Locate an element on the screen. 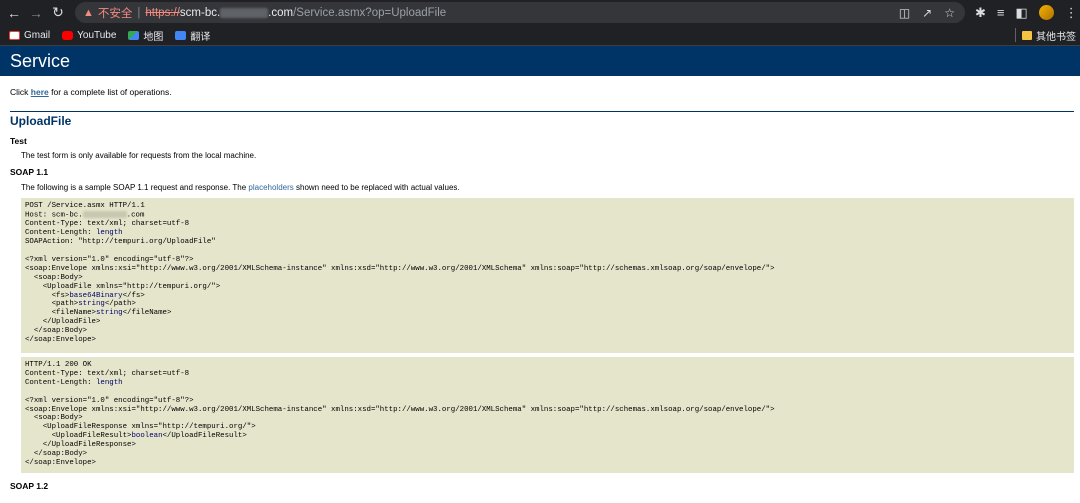 The width and height of the screenshot is (1080, 503). other-bookmarks: 其他书签 is located at coordinates (1045, 35).